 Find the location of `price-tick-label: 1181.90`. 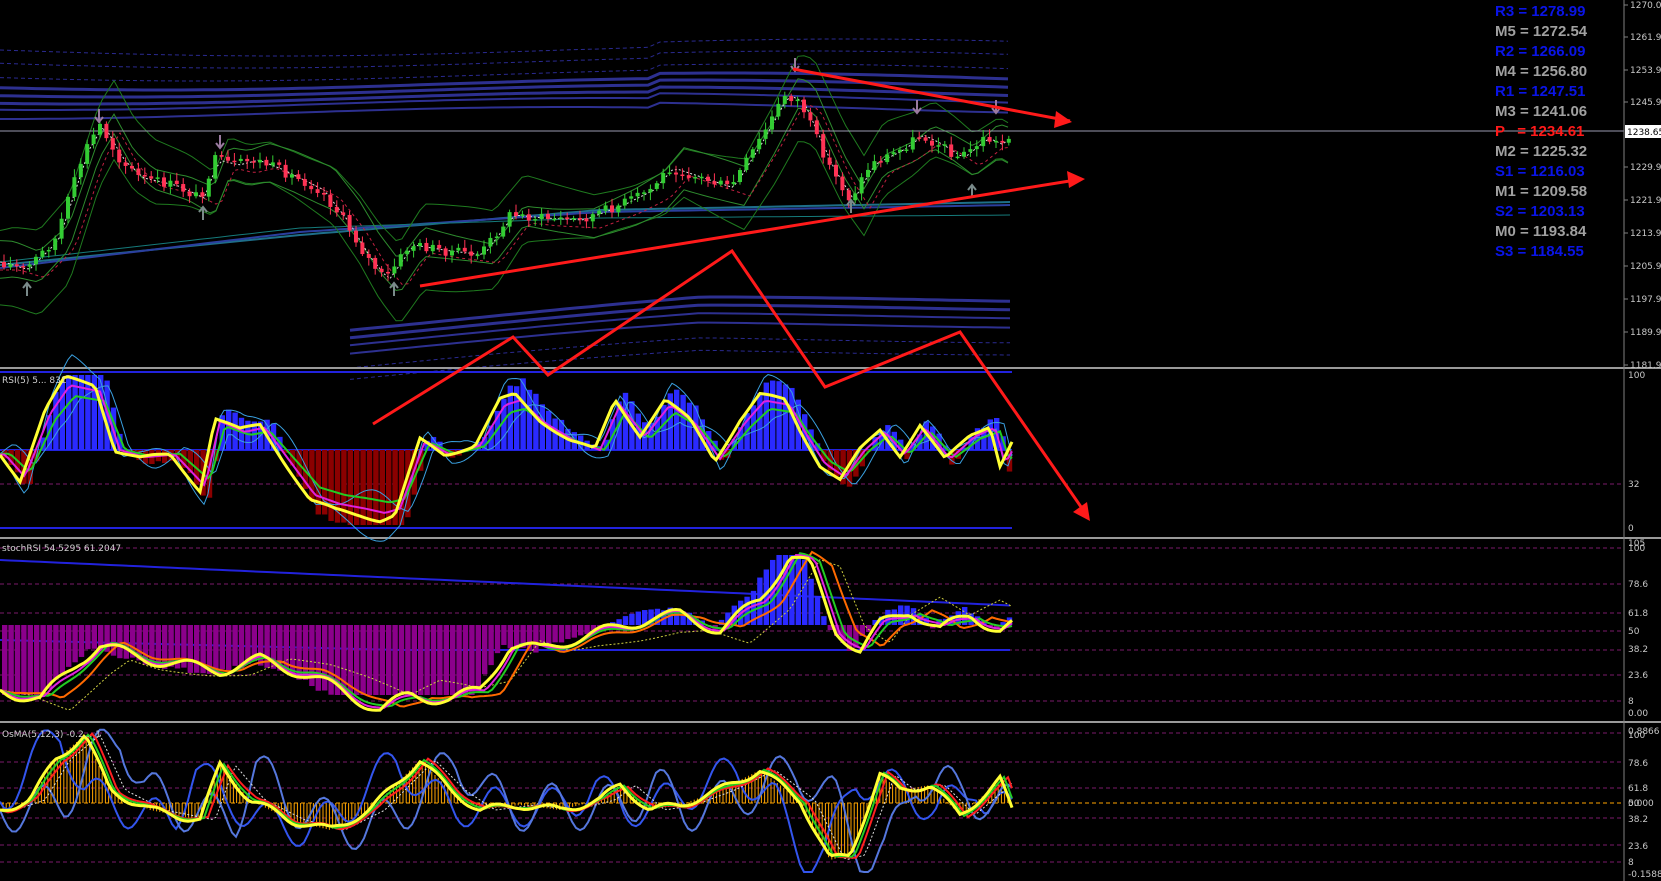

price-tick-label: 1181.90 is located at coordinates (1645, 366).